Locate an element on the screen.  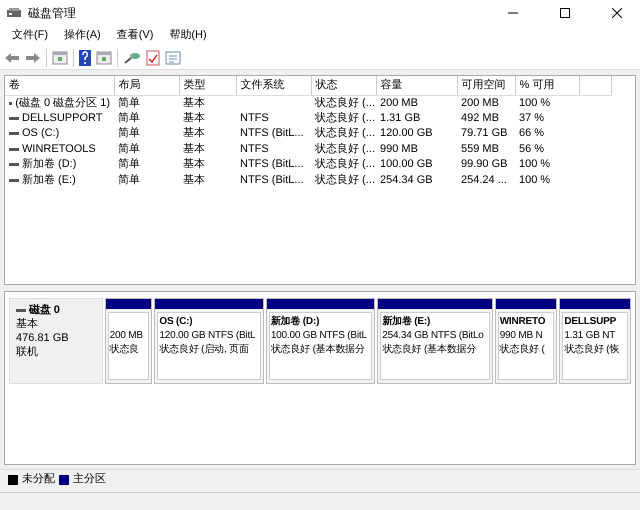
menu-item: 帮助(H) is located at coordinates (188, 35).